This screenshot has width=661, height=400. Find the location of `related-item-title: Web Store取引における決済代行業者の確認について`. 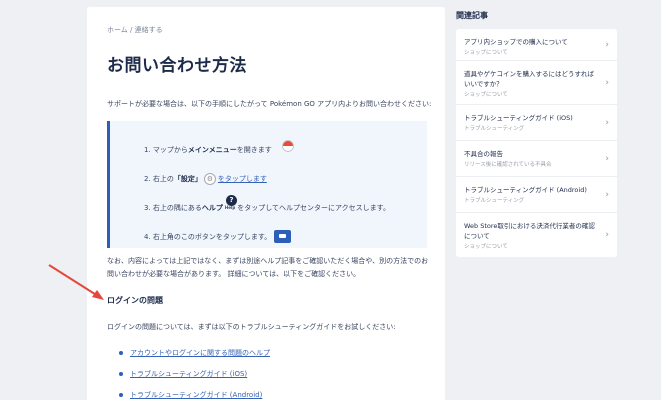

related-item-title: Web Store取引における決済代行業者の確認について is located at coordinates (529, 231).